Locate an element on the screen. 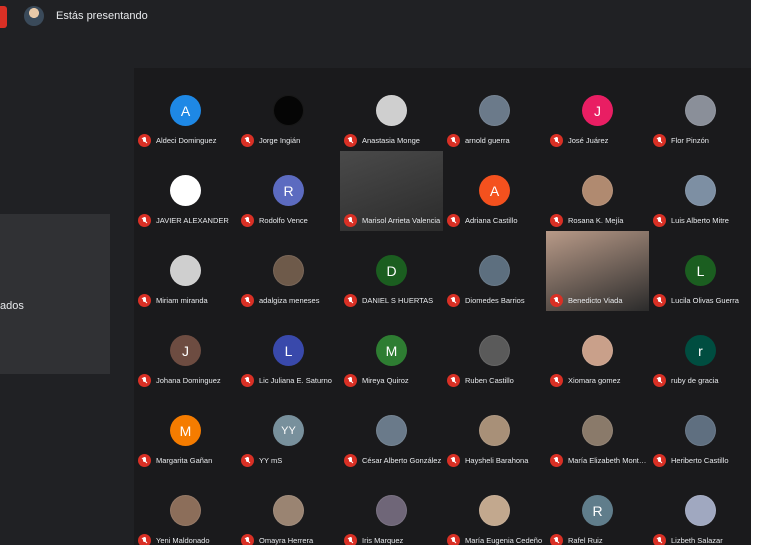 The image size is (771, 551). participant-name-row: JAVIER ALEXANDER is located at coordinates (187, 220).